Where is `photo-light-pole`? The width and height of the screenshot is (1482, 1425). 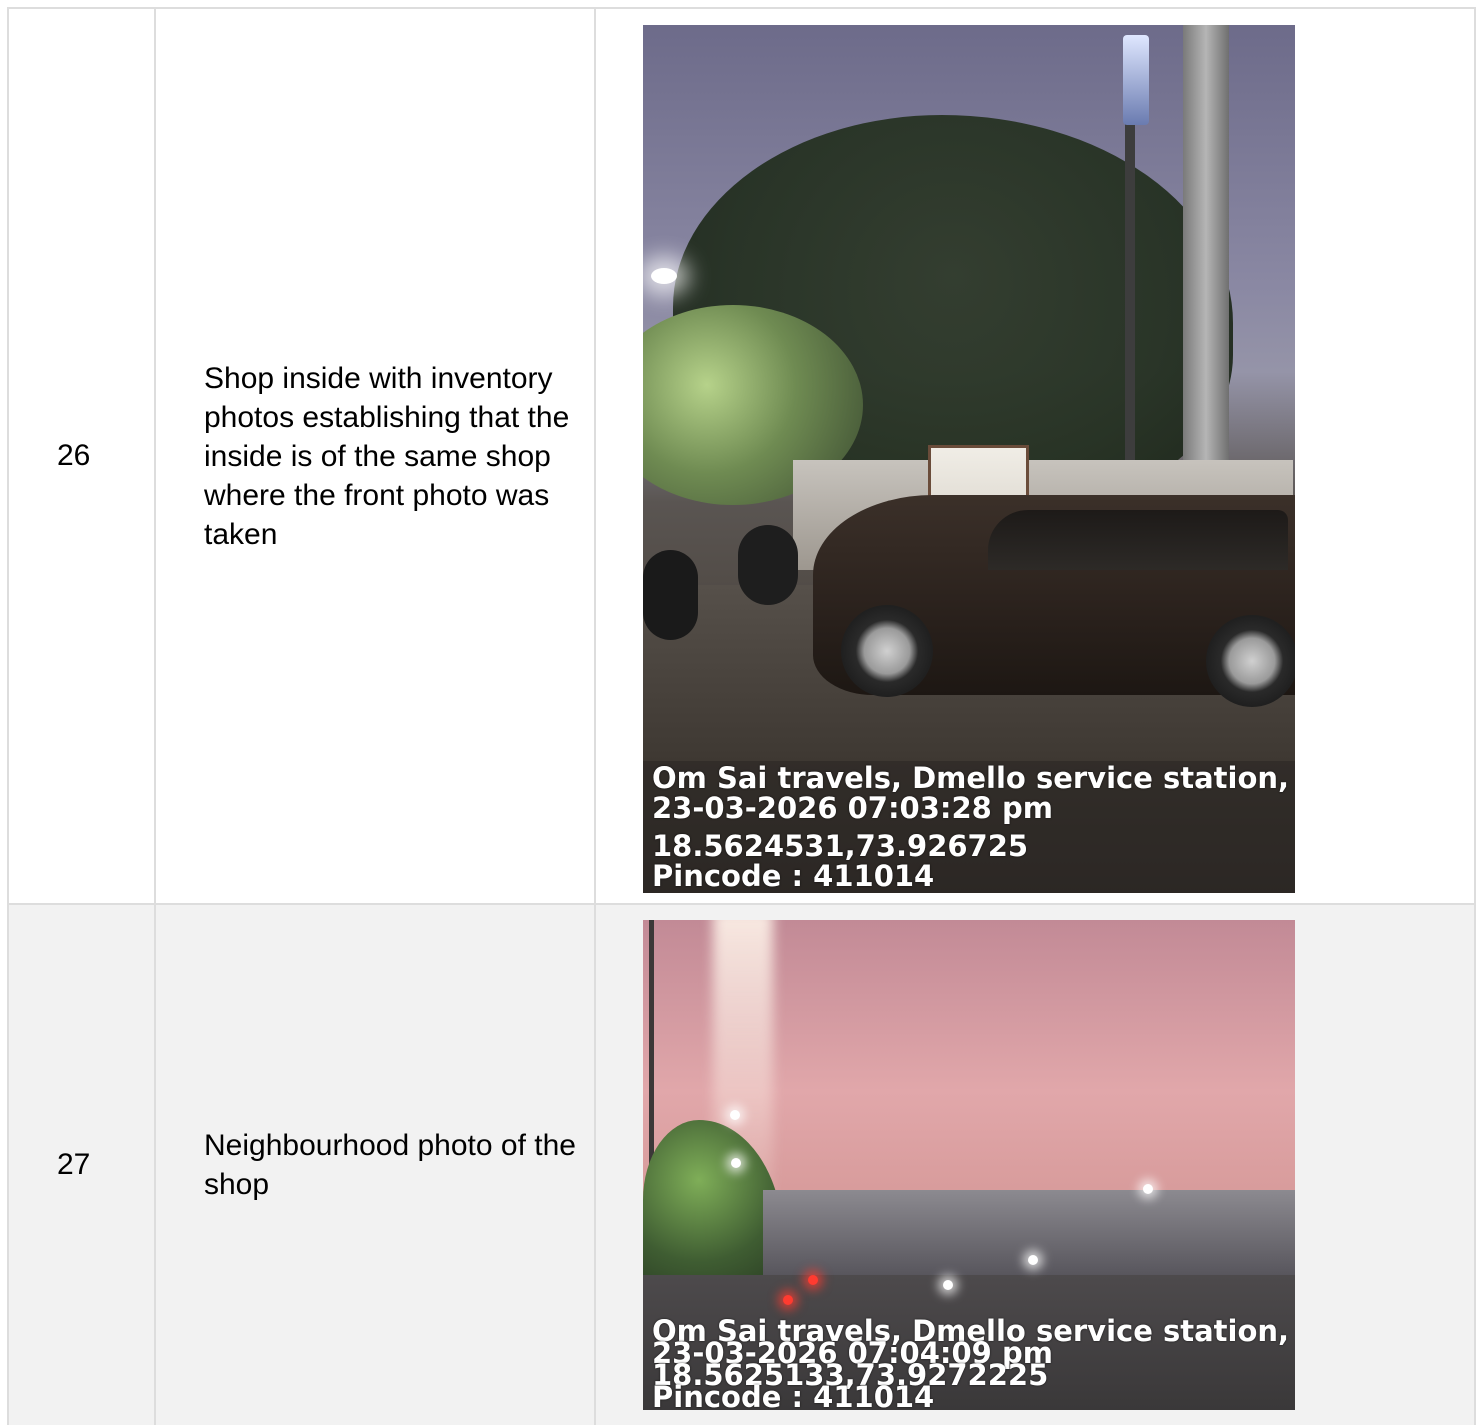 photo-light-pole is located at coordinates (1130, 285).